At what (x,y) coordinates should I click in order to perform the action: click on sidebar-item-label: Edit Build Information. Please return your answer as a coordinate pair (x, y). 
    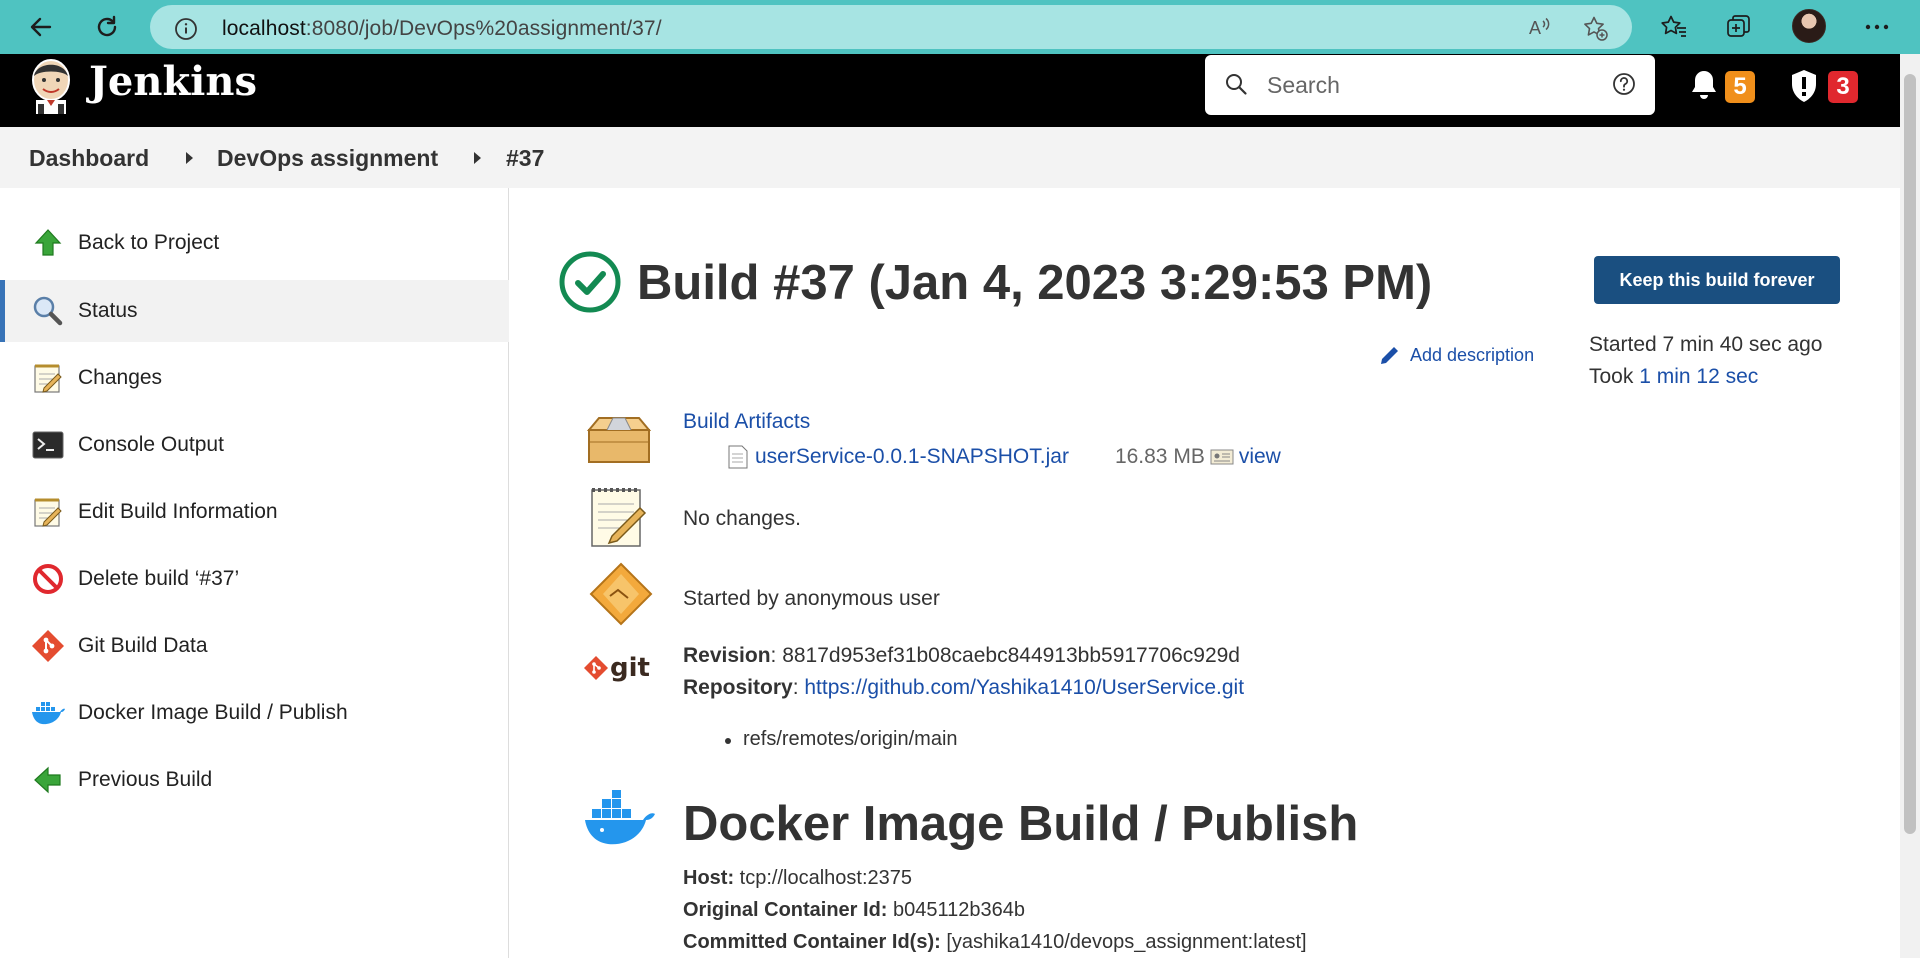
    Looking at the image, I should click on (178, 511).